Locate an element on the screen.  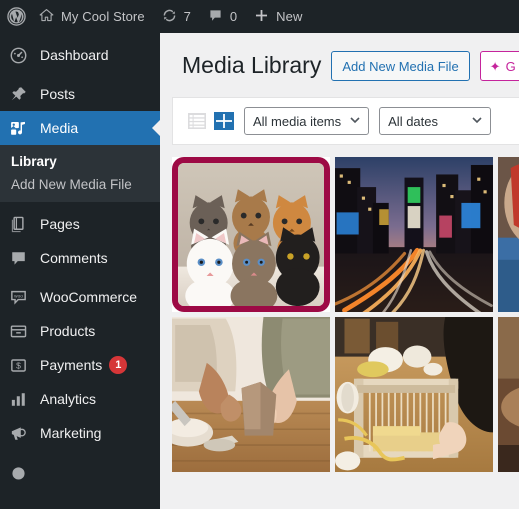
sidebar-item-payments: $ Payments 1 is located at coordinates (80, 365).